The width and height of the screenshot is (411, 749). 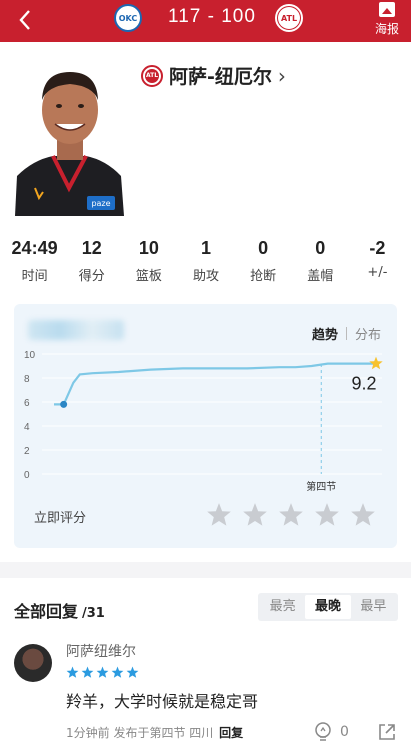 What do you see at coordinates (140, 733) in the screenshot?
I see `reply-time-location: 1分钟前 发布于第四节 四川` at bounding box center [140, 733].